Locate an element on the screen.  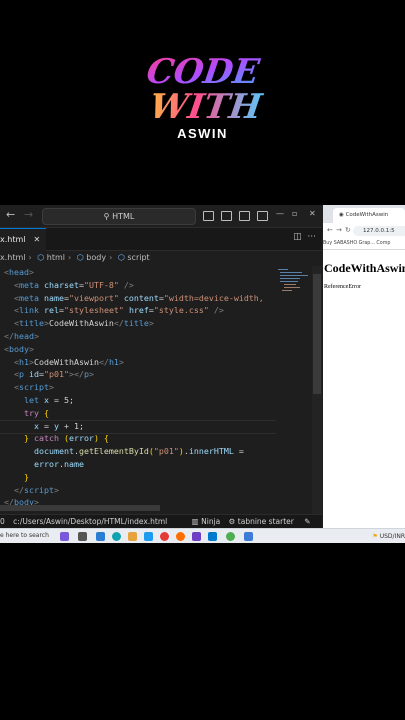
system-tray: ⚑ USD/INR is located at coordinates (388, 536).